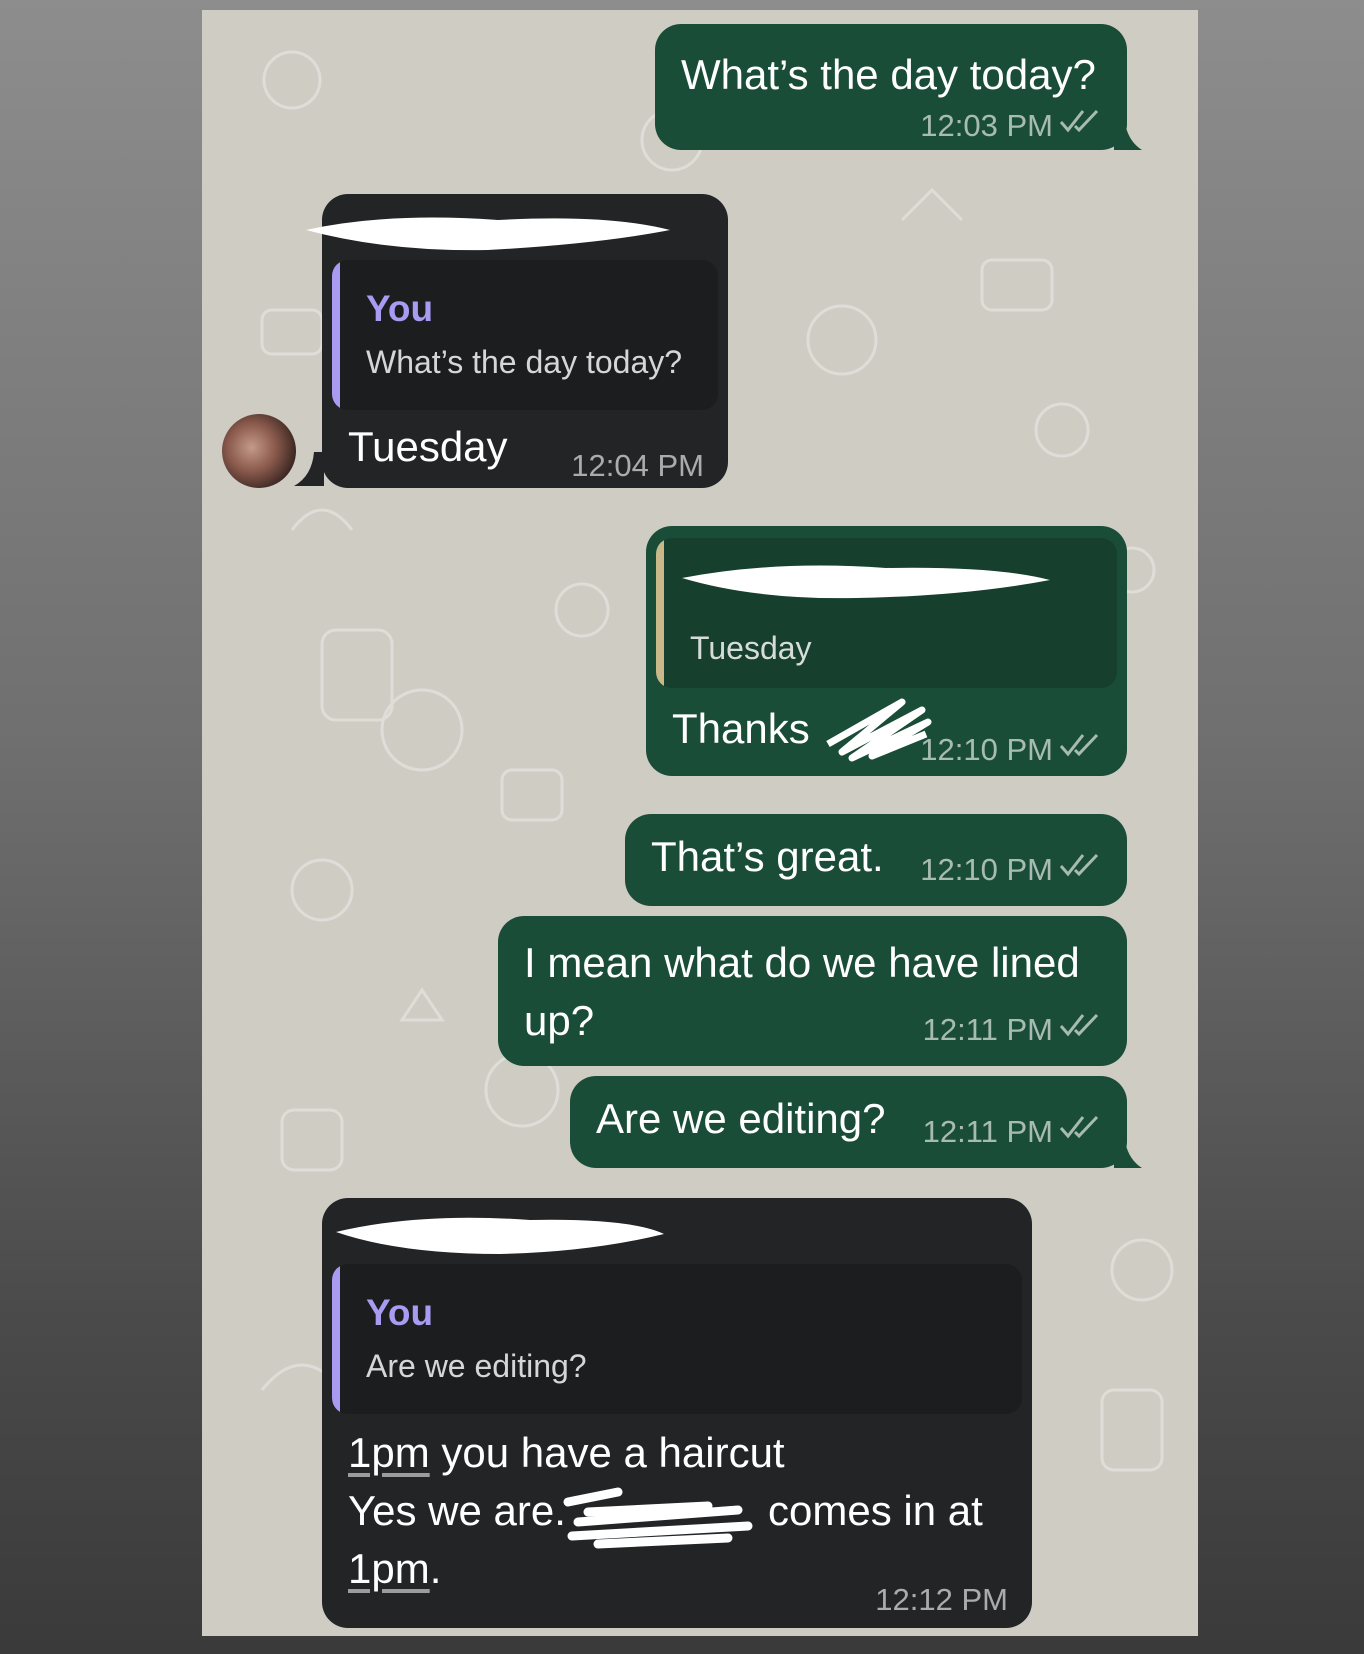  I want to click on reply-text: Are we editing?, so click(476, 1366).